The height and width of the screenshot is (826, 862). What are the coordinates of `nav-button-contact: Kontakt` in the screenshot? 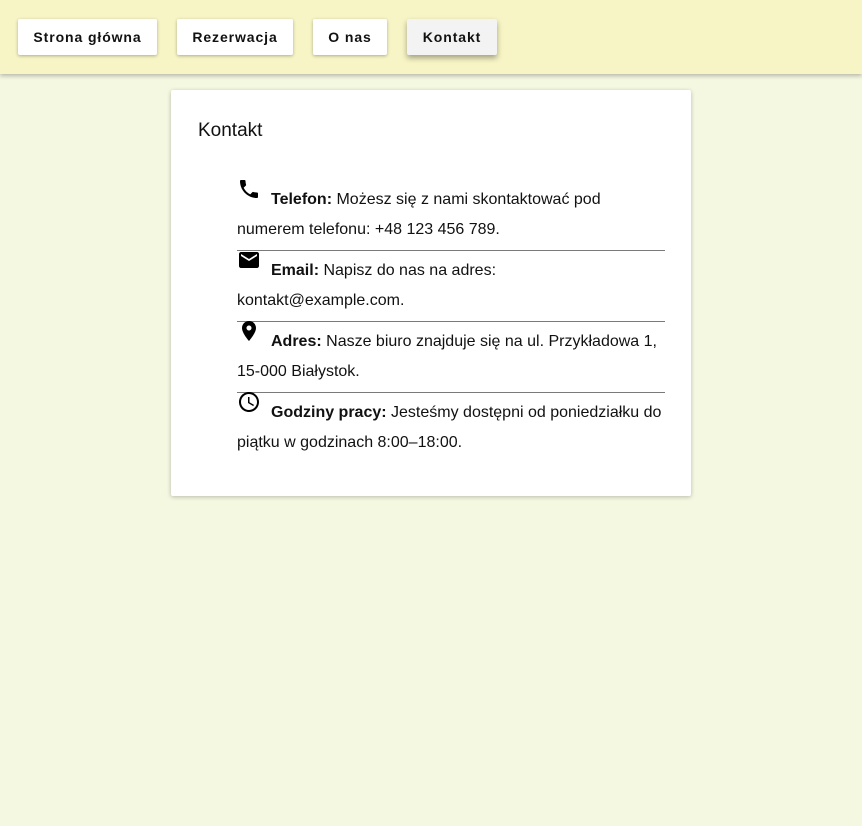 It's located at (452, 37).